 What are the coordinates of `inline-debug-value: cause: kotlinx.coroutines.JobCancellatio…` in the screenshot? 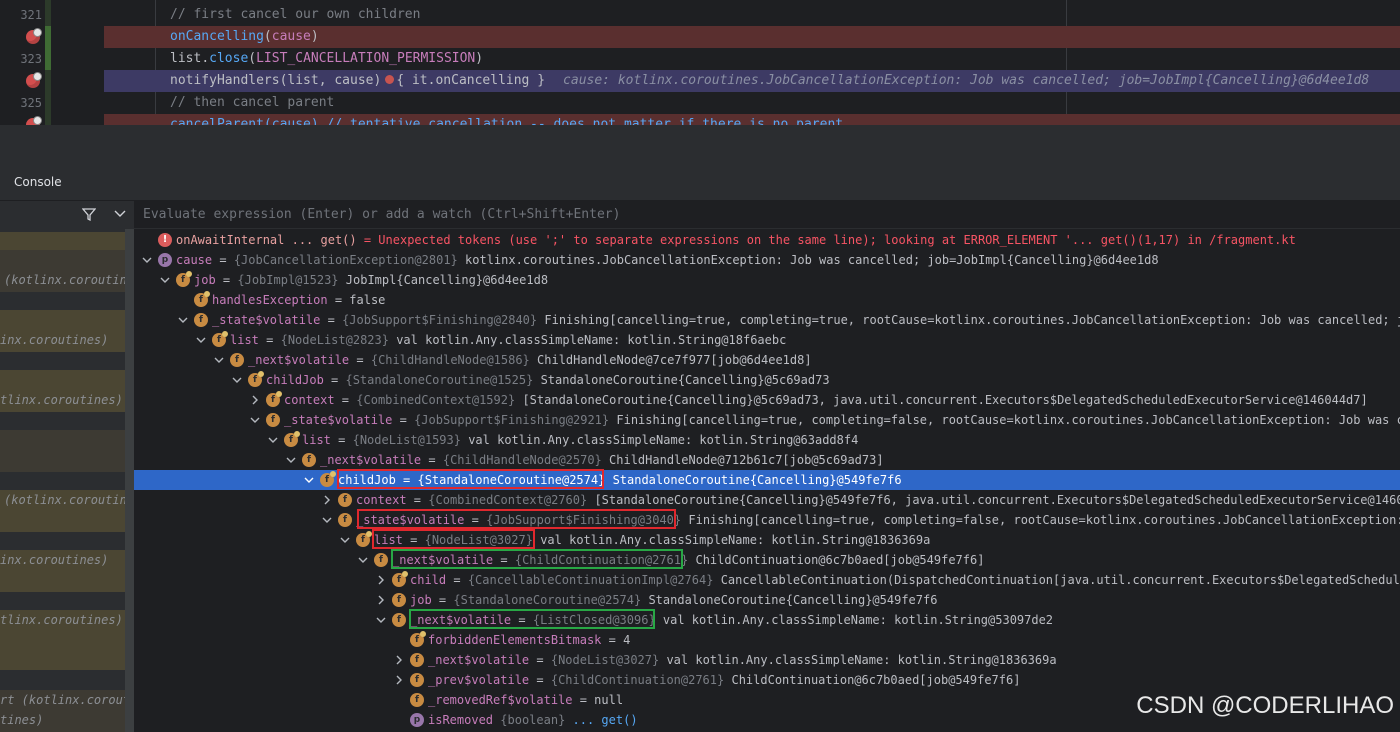 It's located at (966, 80).